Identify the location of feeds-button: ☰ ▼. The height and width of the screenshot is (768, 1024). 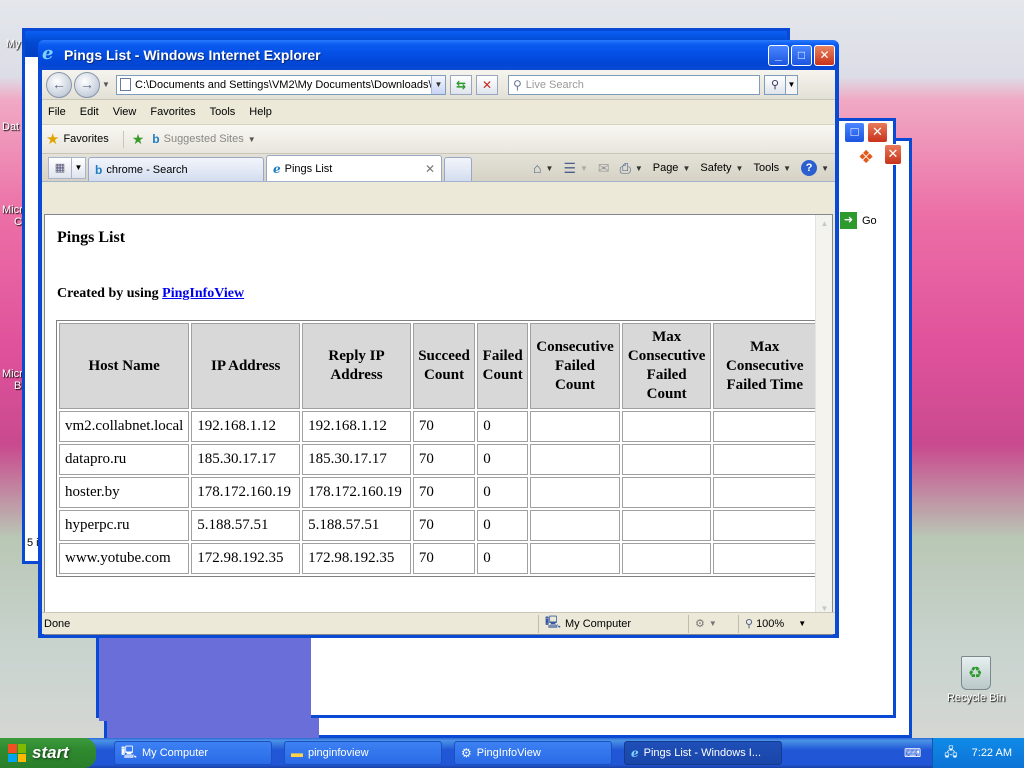
(575, 168).